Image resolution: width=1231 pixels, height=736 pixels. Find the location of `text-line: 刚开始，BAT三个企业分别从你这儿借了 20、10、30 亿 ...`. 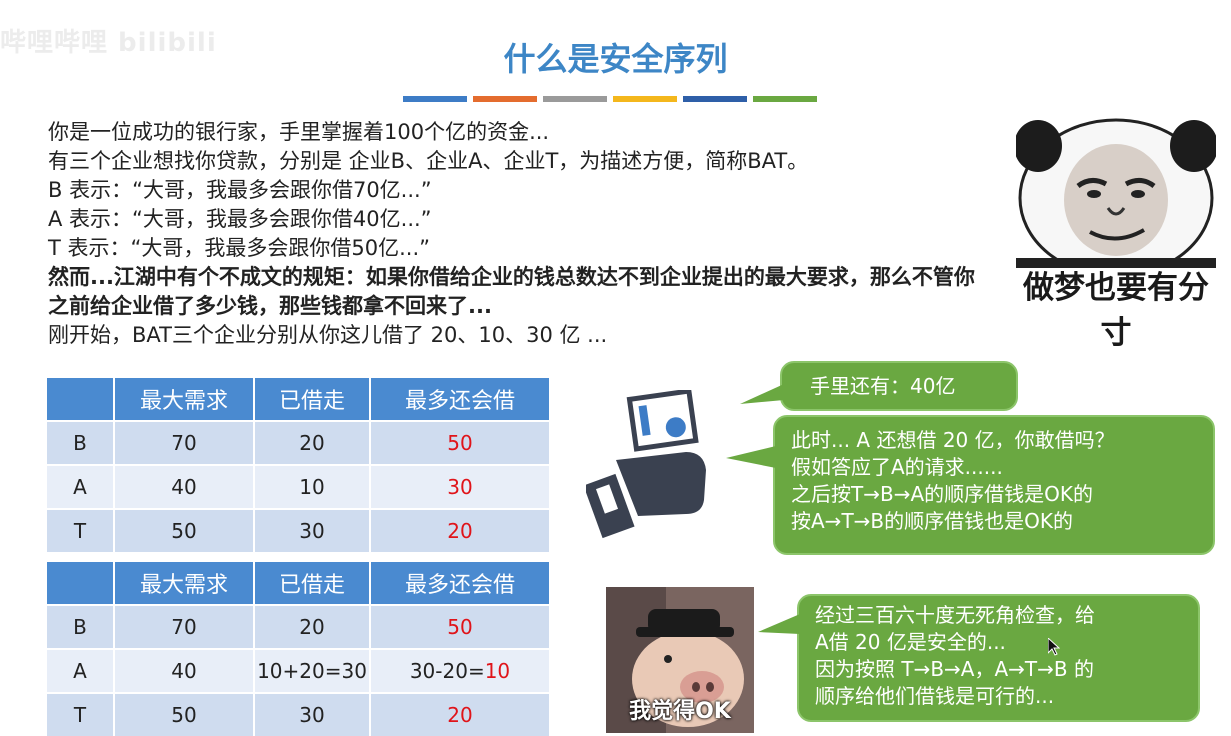

text-line: 刚开始，BAT三个企业分别从你这儿借了 20、10、30 亿 ... is located at coordinates (328, 335).